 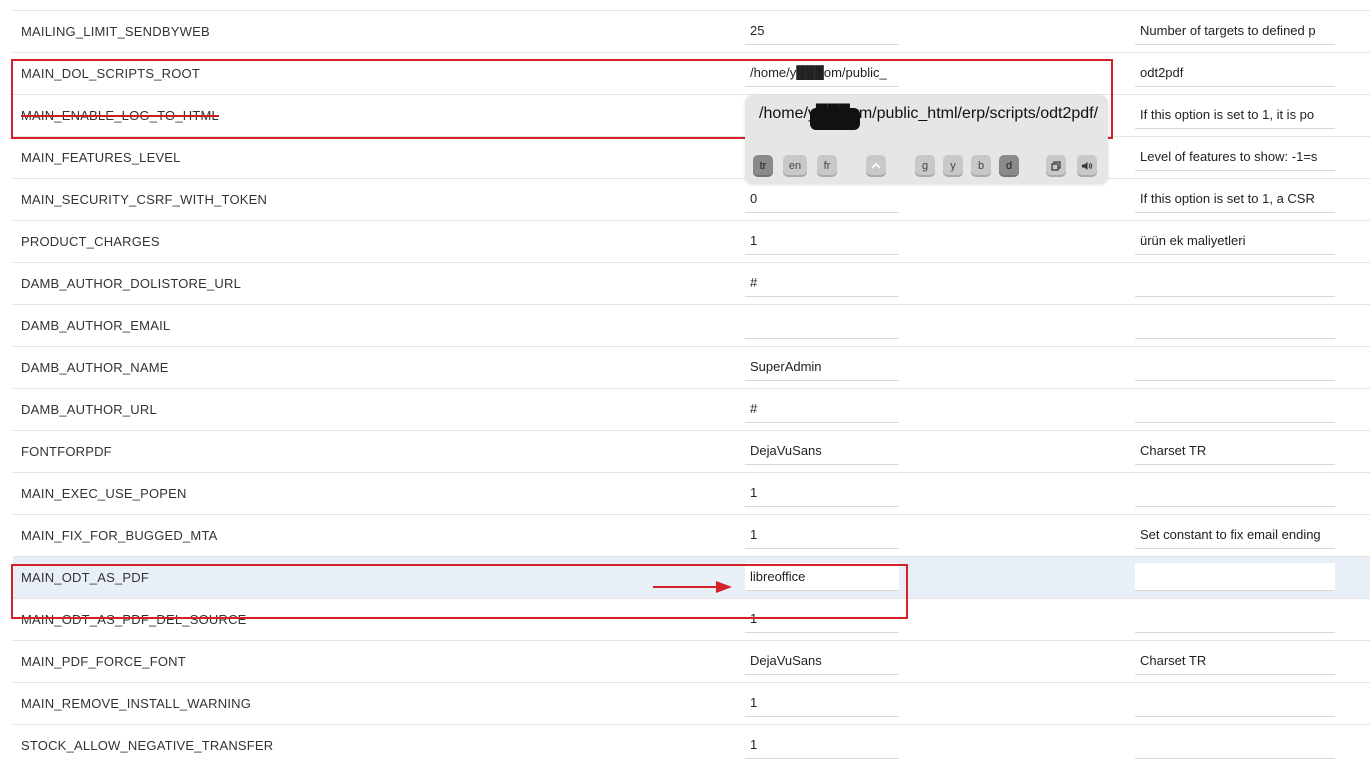 What do you see at coordinates (691, 73) in the screenshot?
I see `table-row: MAIN_DOL_SCRIPTS_ROOT` at bounding box center [691, 73].